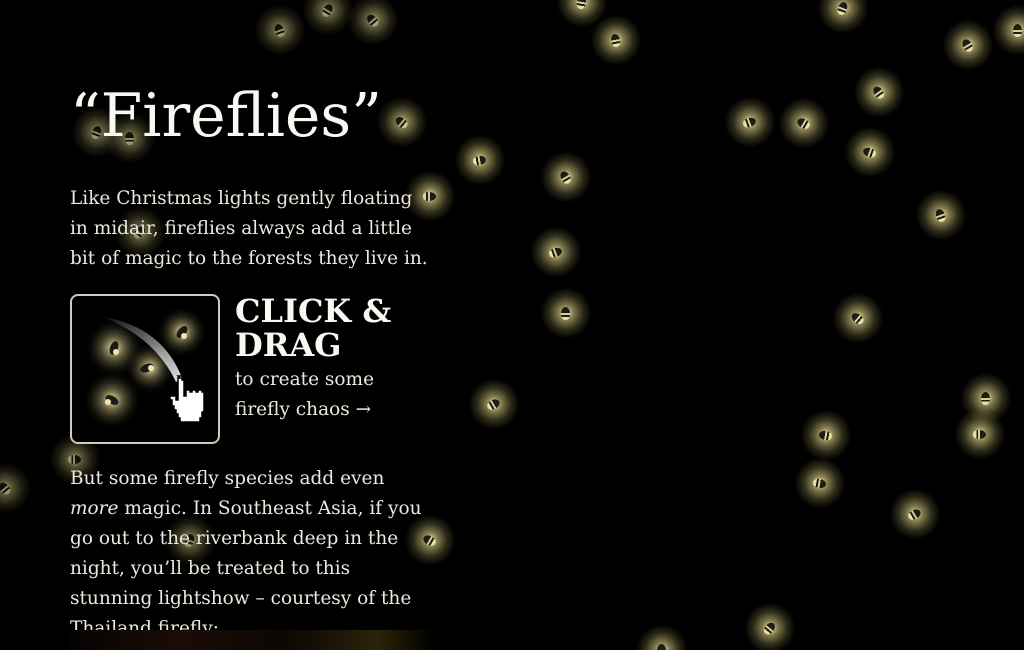  What do you see at coordinates (187, 399) in the screenshot?
I see `hand-pointer-icon` at bounding box center [187, 399].